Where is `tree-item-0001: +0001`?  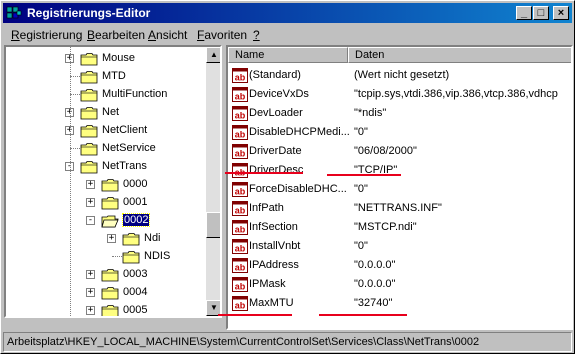
tree-item-0001: +0001 is located at coordinates (106, 203).